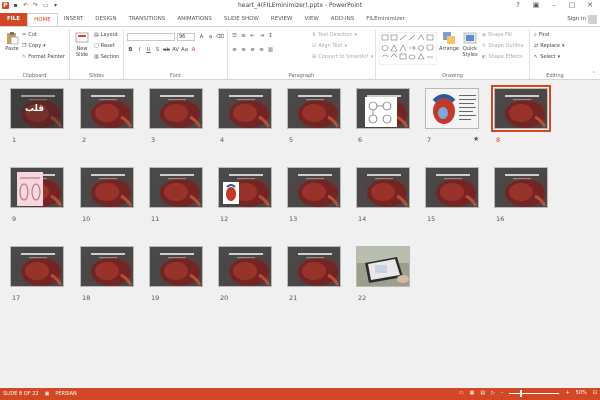 The height and width of the screenshot is (400, 600). Describe the element at coordinates (342, 57) in the screenshot. I see `convert-smartart-button: ⊞ Convert to SmartArt ▾` at that location.